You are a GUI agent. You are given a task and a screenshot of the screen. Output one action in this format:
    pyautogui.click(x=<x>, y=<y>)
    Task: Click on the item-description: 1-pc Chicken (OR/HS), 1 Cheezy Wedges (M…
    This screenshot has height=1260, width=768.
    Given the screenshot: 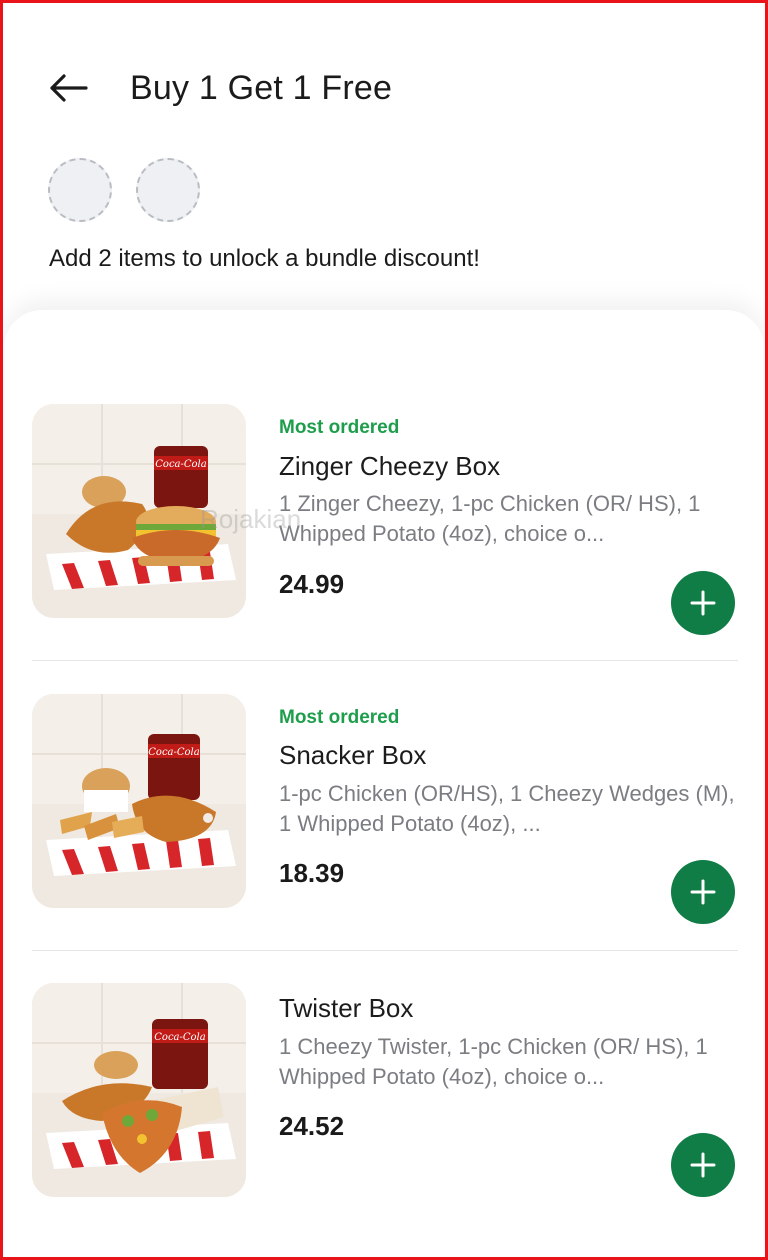 What is the action you would take?
    pyautogui.click(x=507, y=808)
    